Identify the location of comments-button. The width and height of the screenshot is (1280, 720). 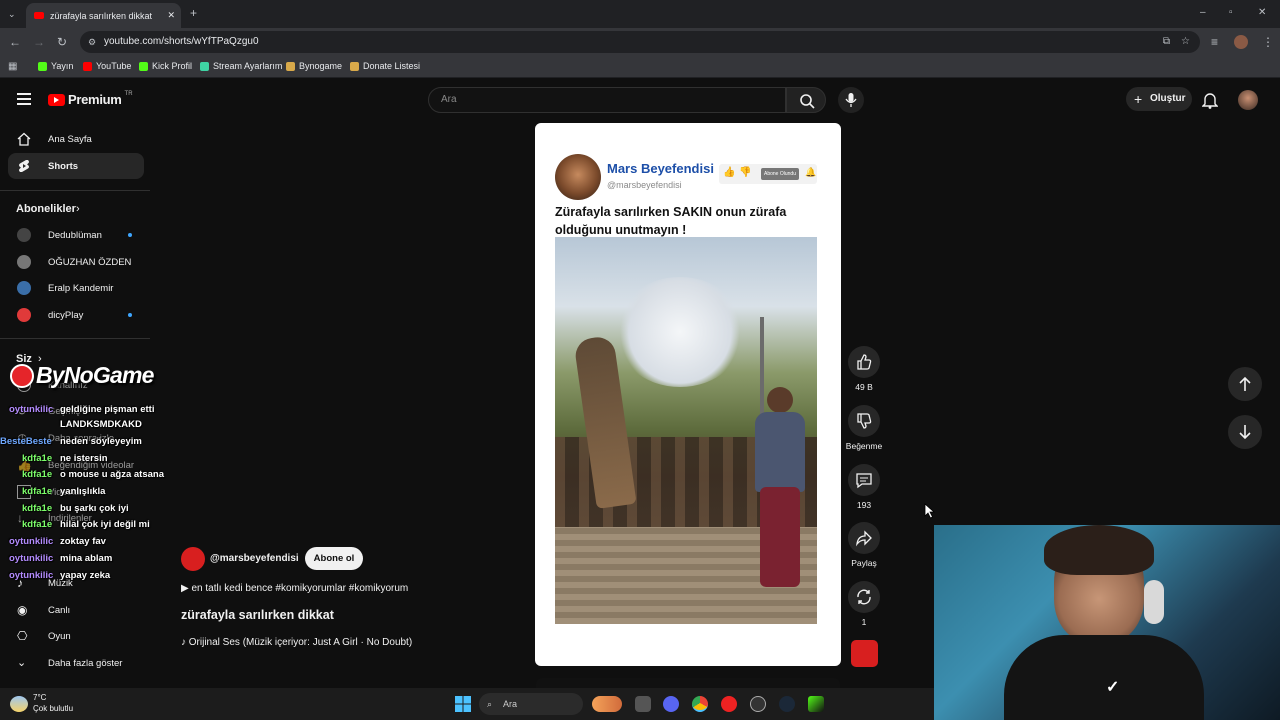
(864, 480).